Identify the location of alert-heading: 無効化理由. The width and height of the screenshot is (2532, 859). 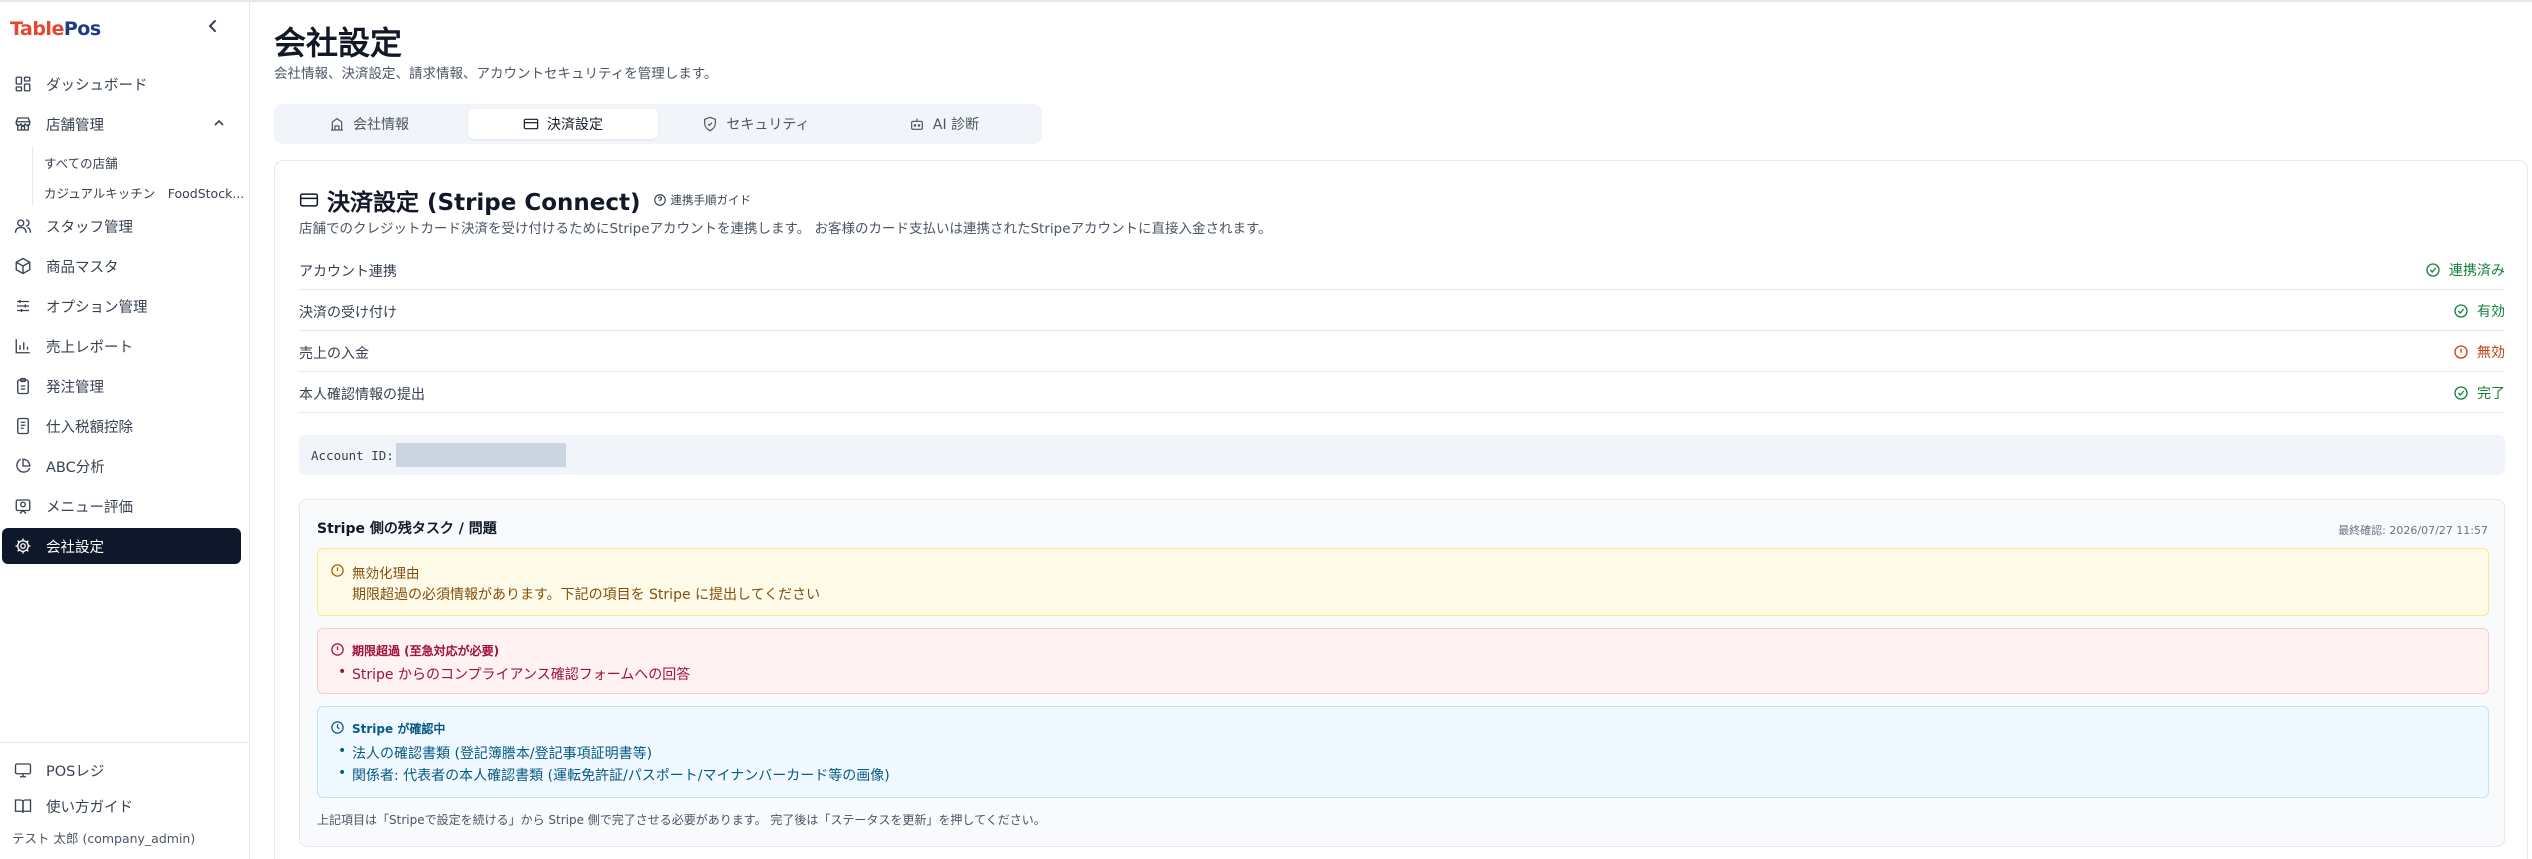
(386, 574).